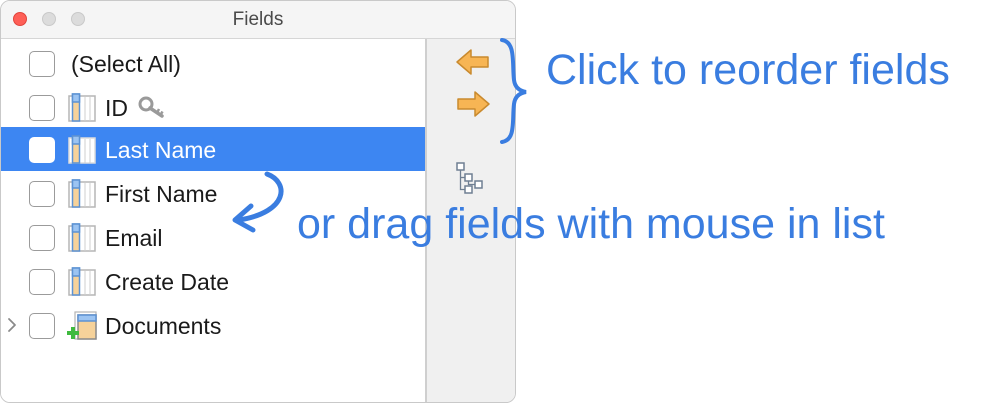 The height and width of the screenshot is (406, 1000). Describe the element at coordinates (42, 150) in the screenshot. I see `last-name-checkbox` at that location.